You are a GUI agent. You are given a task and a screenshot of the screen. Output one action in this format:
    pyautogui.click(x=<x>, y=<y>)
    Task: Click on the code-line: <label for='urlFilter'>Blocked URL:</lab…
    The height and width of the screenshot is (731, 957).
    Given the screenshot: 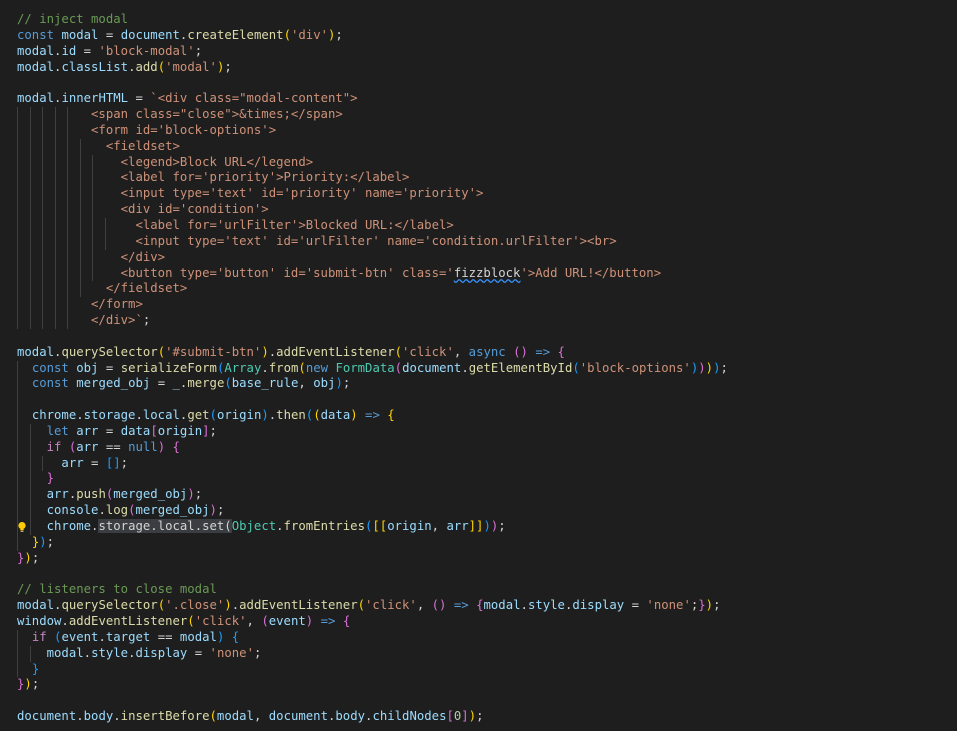 What is the action you would take?
    pyautogui.click(x=478, y=225)
    